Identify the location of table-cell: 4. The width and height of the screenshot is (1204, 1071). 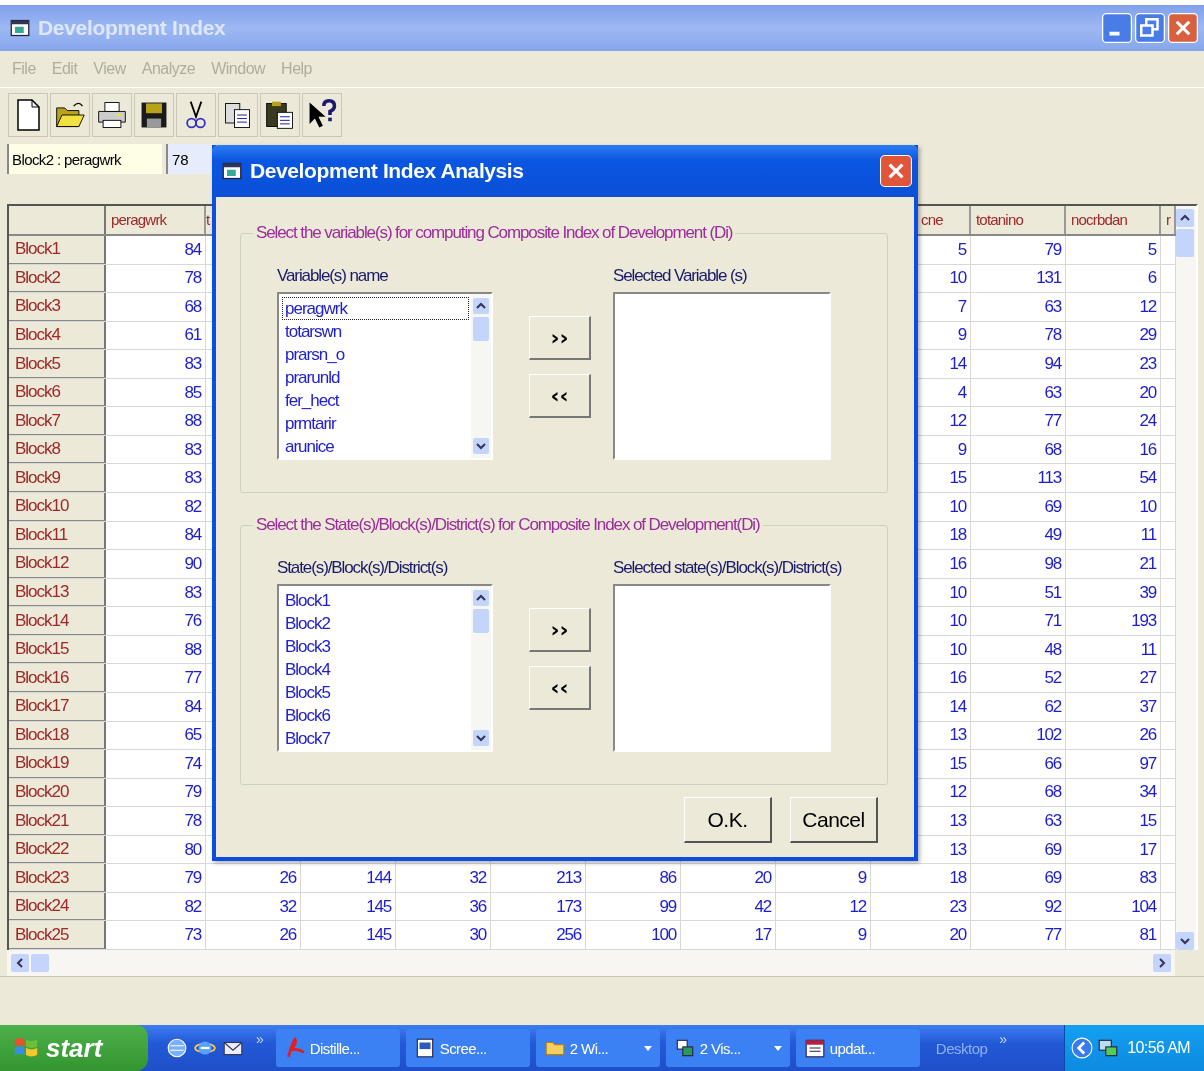
(961, 392).